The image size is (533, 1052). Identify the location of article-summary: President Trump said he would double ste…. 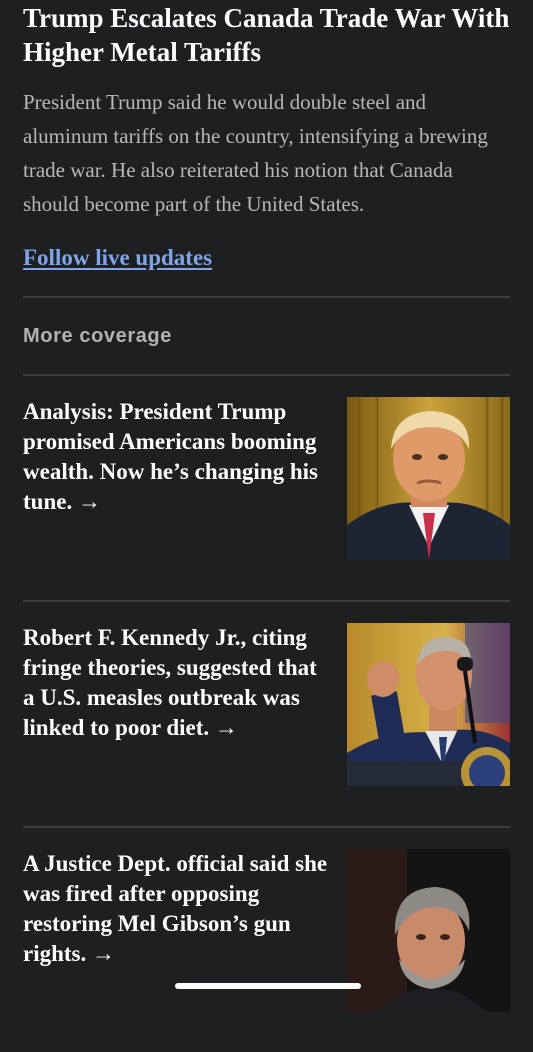
(255, 153).